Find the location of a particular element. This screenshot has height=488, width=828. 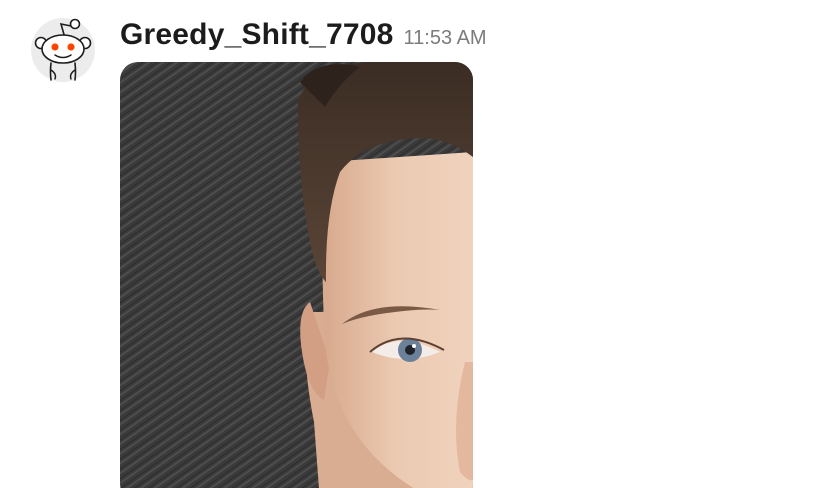

message-header: Greedy_Shift_7708 11:53 AM is located at coordinates (303, 38).